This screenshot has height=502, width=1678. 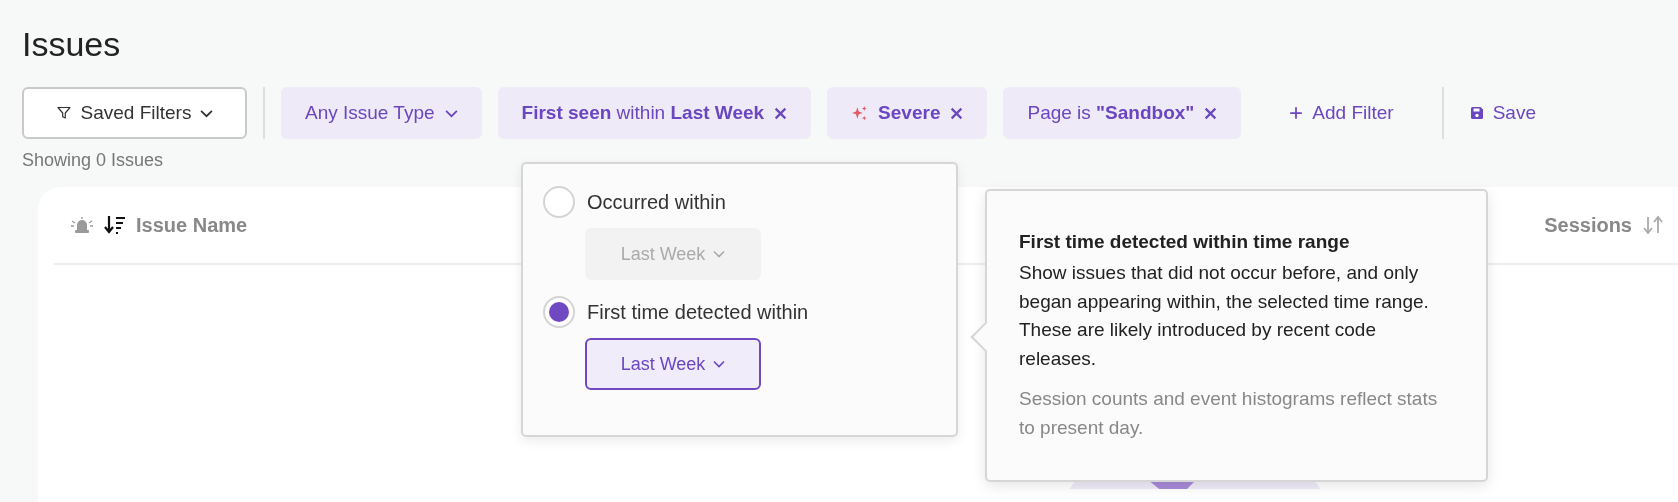 I want to click on tooltip-text: Show issues that did not occur before, and only began appearing within, the selected time range. These are likely introduced by recent code releases., so click(x=1224, y=316).